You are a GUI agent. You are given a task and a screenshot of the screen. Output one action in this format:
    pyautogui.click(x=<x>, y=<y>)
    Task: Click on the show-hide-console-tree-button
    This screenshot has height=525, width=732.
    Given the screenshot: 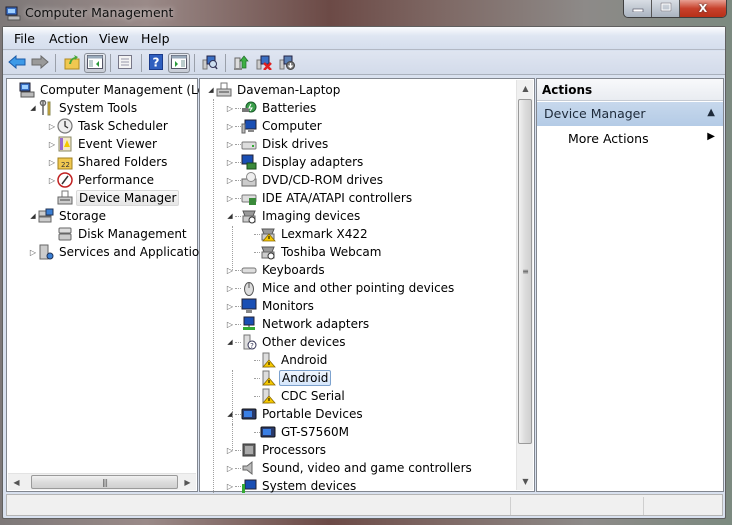 What is the action you would take?
    pyautogui.click(x=95, y=63)
    